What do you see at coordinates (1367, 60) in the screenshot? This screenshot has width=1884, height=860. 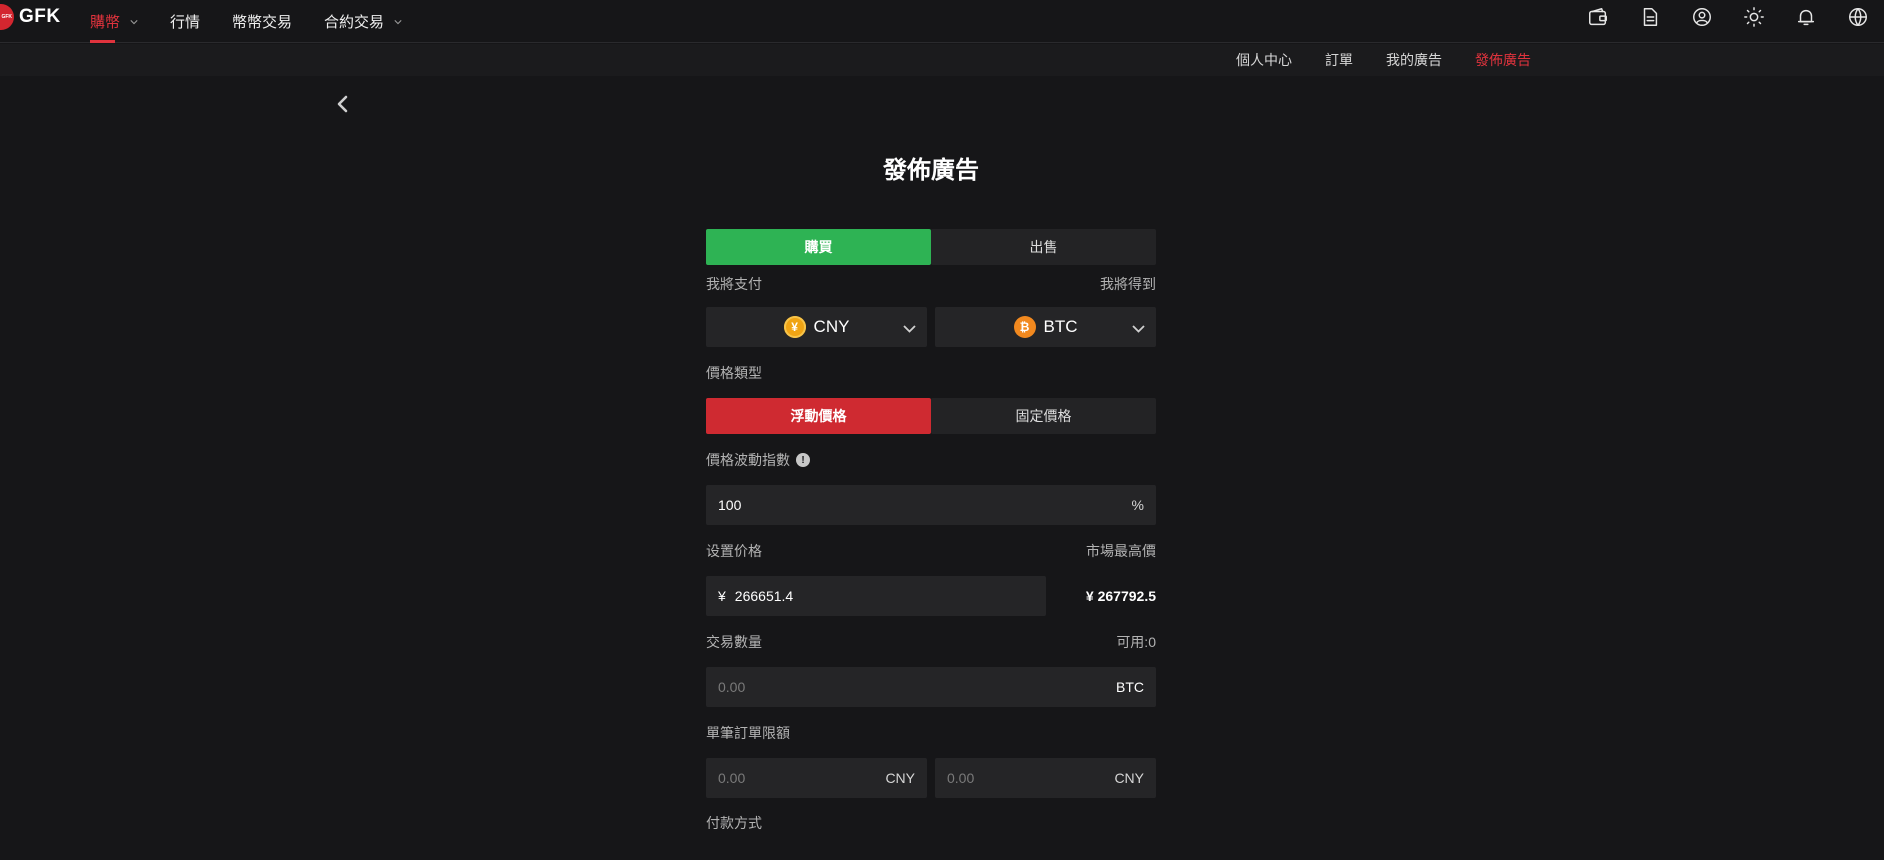 I see `sub-nav: 個人中心 訂單 我的廣告 發佈廣告` at bounding box center [1367, 60].